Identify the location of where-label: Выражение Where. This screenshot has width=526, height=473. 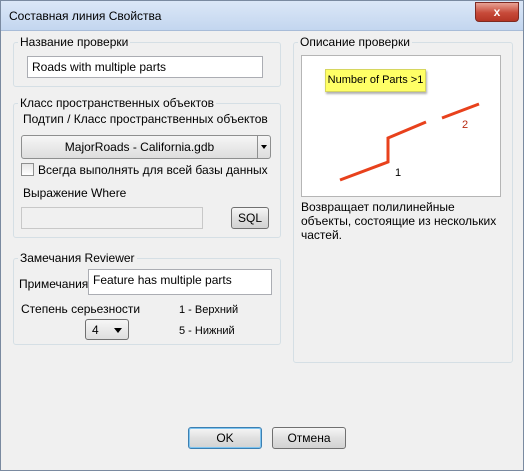
(75, 193).